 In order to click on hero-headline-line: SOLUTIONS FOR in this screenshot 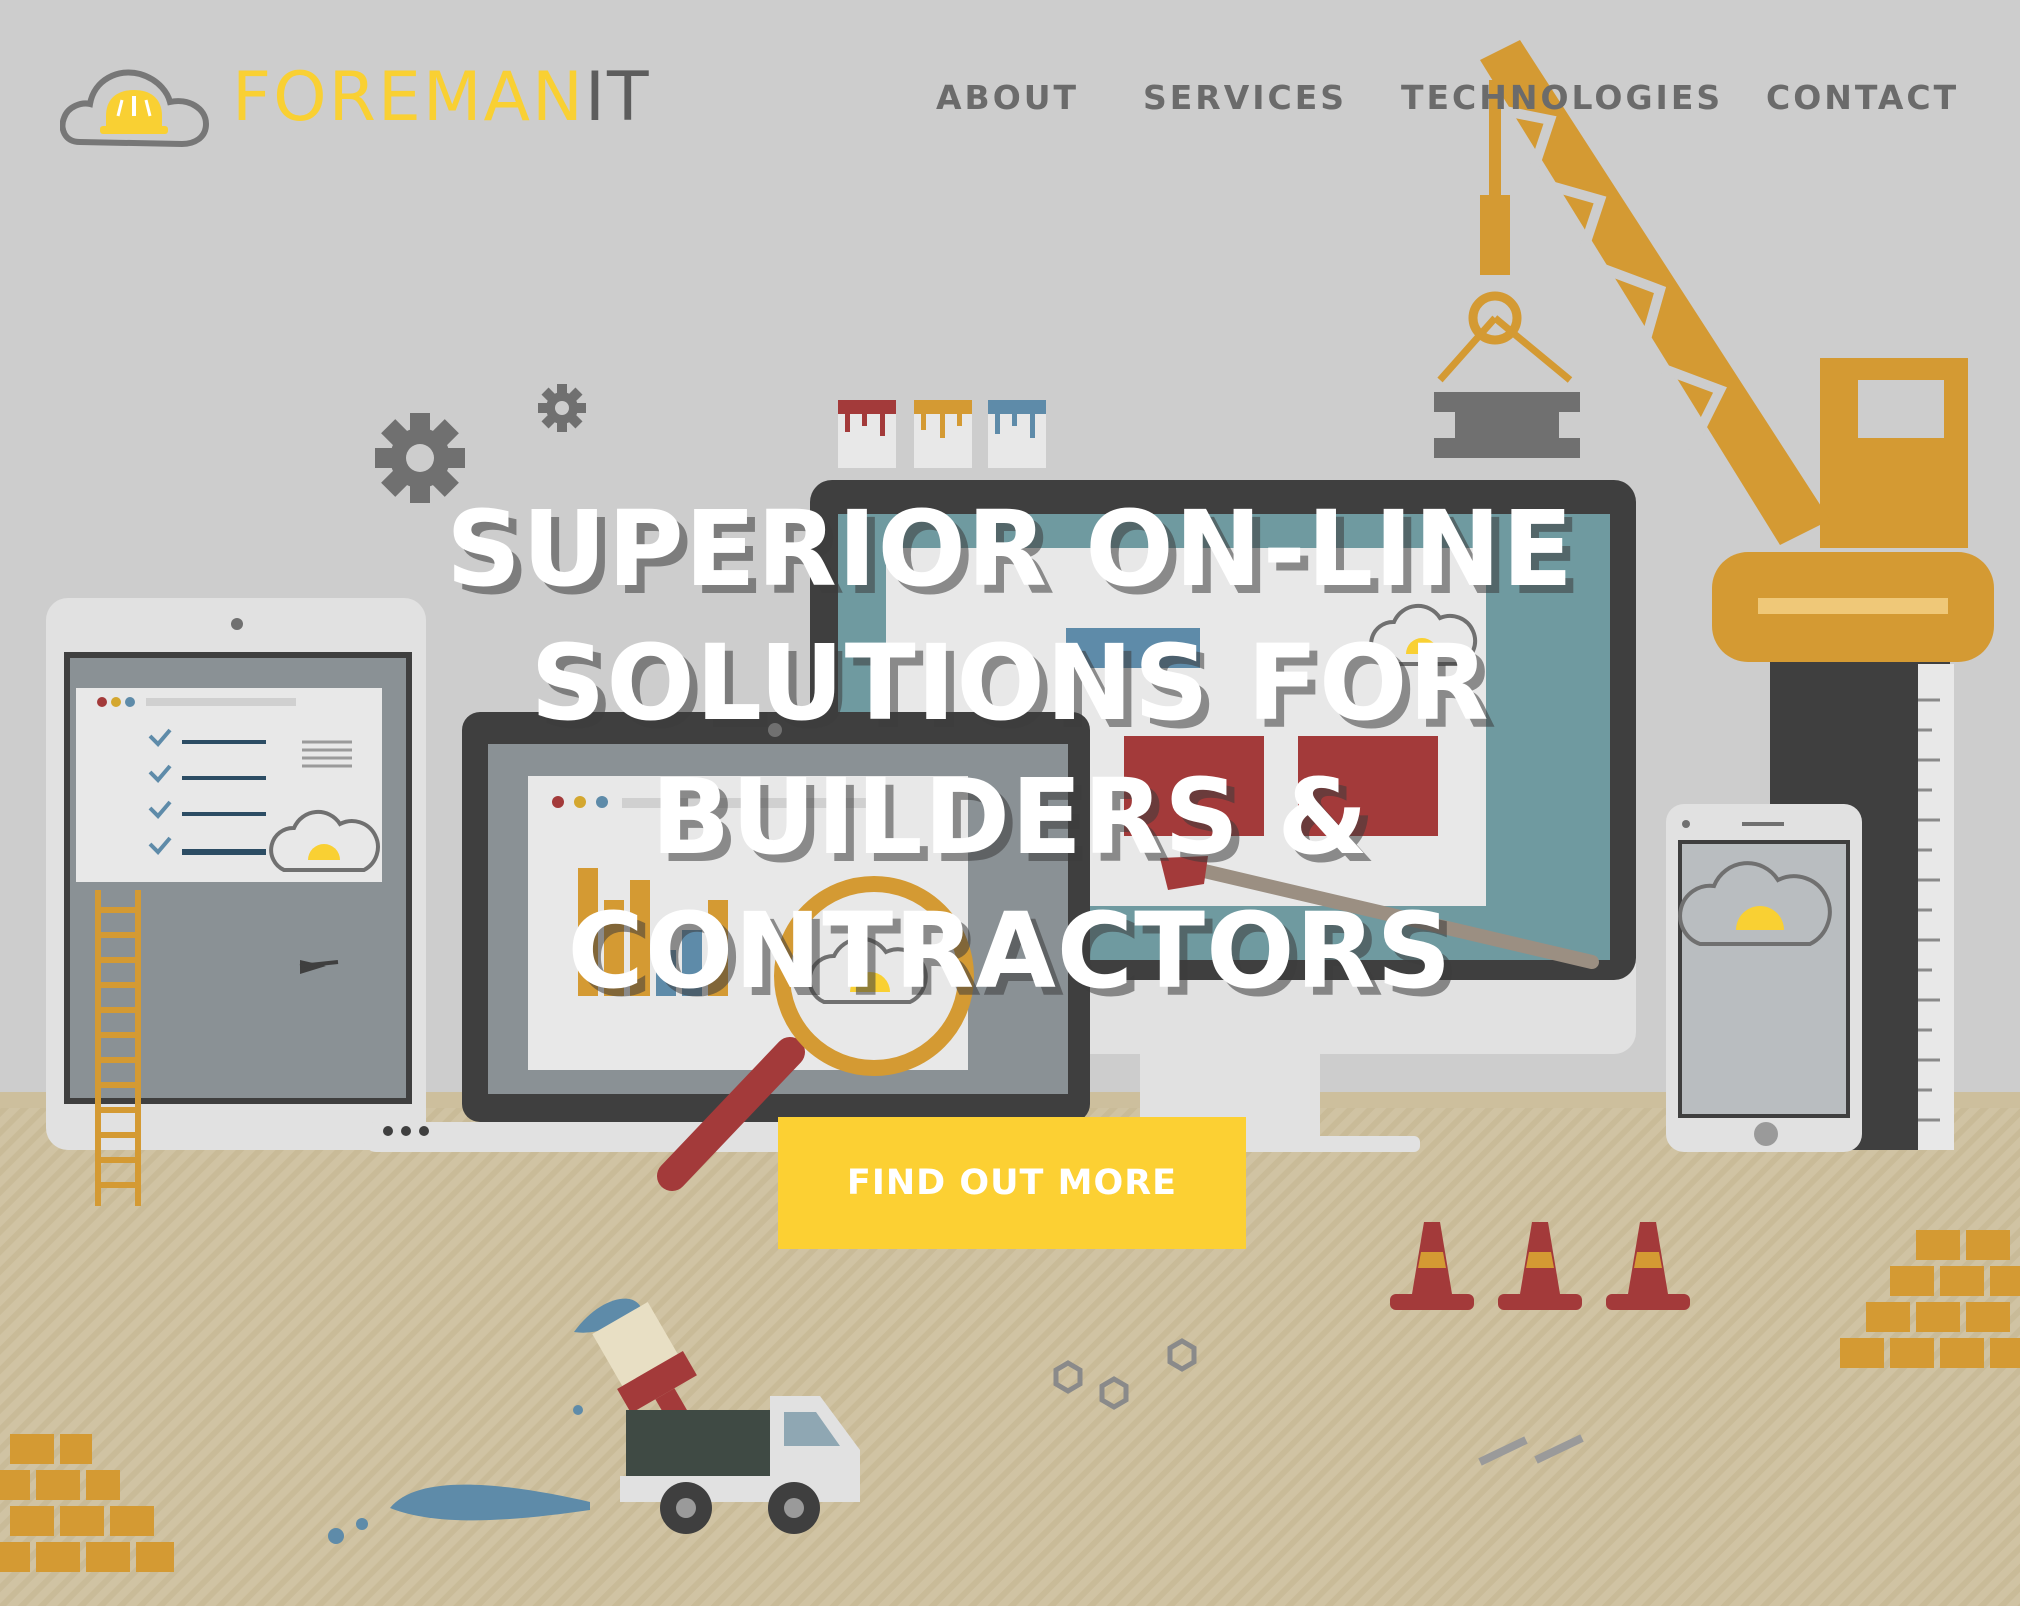, I will do `click(1010, 683)`.